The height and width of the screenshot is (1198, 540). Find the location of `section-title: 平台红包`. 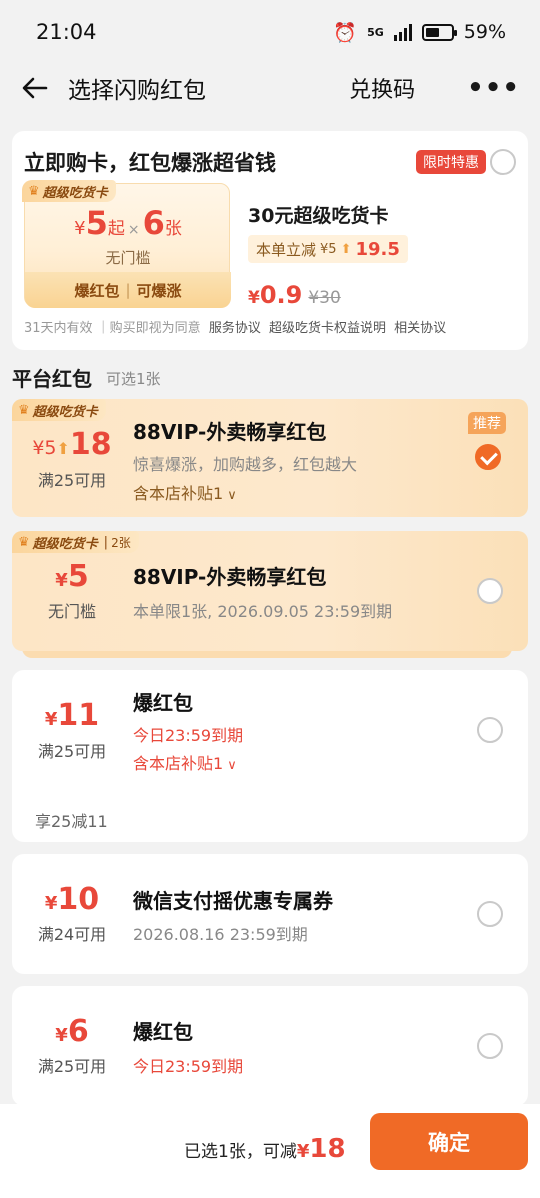

section-title: 平台红包 is located at coordinates (52, 379).